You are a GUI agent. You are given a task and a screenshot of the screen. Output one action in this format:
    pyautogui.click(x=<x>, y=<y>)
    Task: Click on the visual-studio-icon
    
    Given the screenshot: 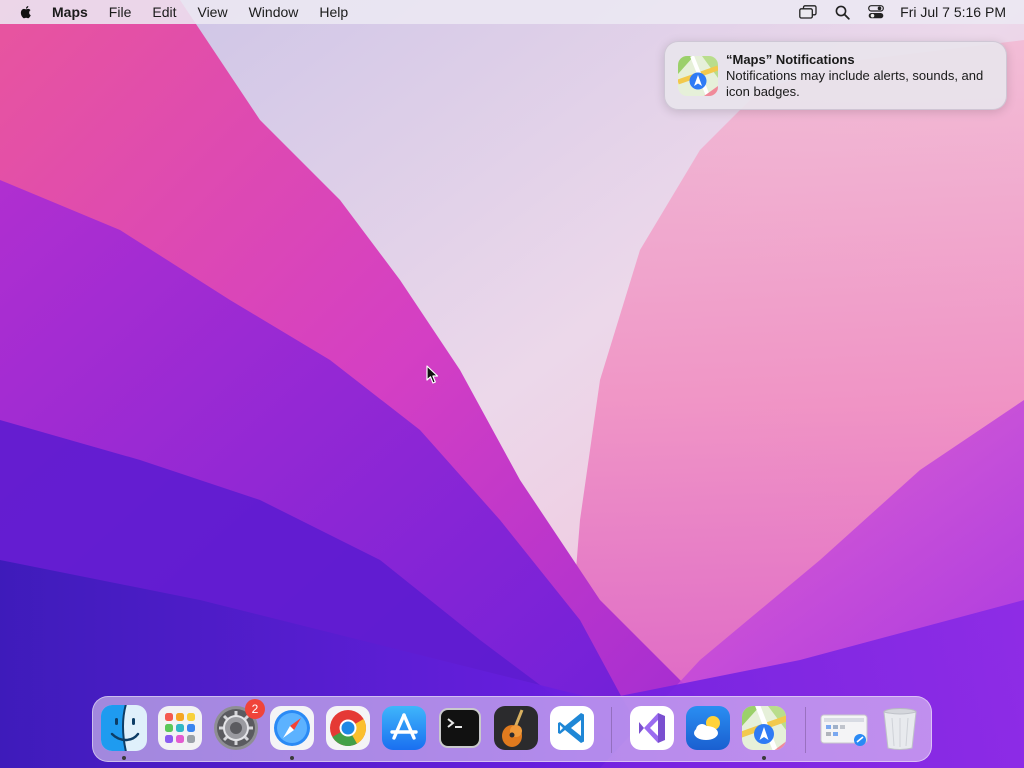 What is the action you would take?
    pyautogui.click(x=652, y=728)
    